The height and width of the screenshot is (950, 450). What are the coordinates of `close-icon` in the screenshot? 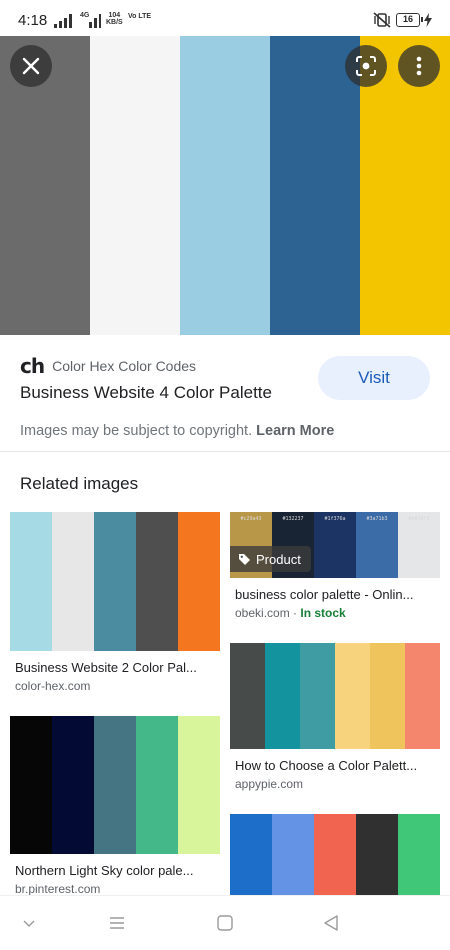 It's located at (31, 66).